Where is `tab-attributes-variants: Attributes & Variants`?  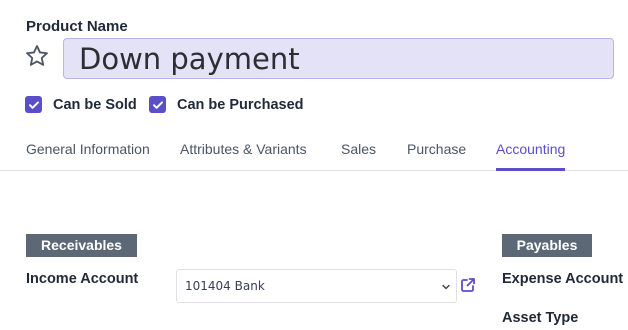 tab-attributes-variants: Attributes & Variants is located at coordinates (243, 149).